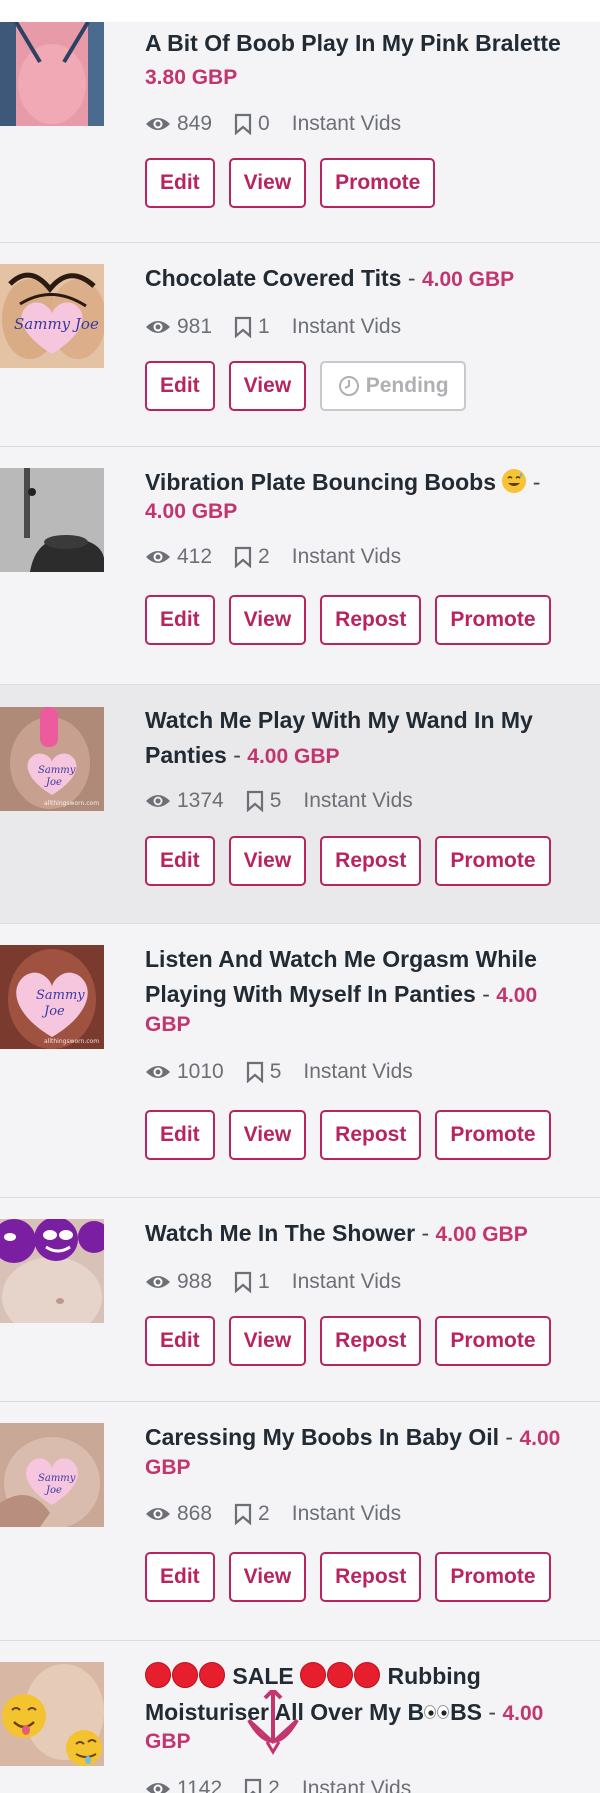 This screenshot has height=1793, width=600. What do you see at coordinates (341, 995) in the screenshot?
I see `video-title-line2: Playing With Myself In Panties - 4.00` at bounding box center [341, 995].